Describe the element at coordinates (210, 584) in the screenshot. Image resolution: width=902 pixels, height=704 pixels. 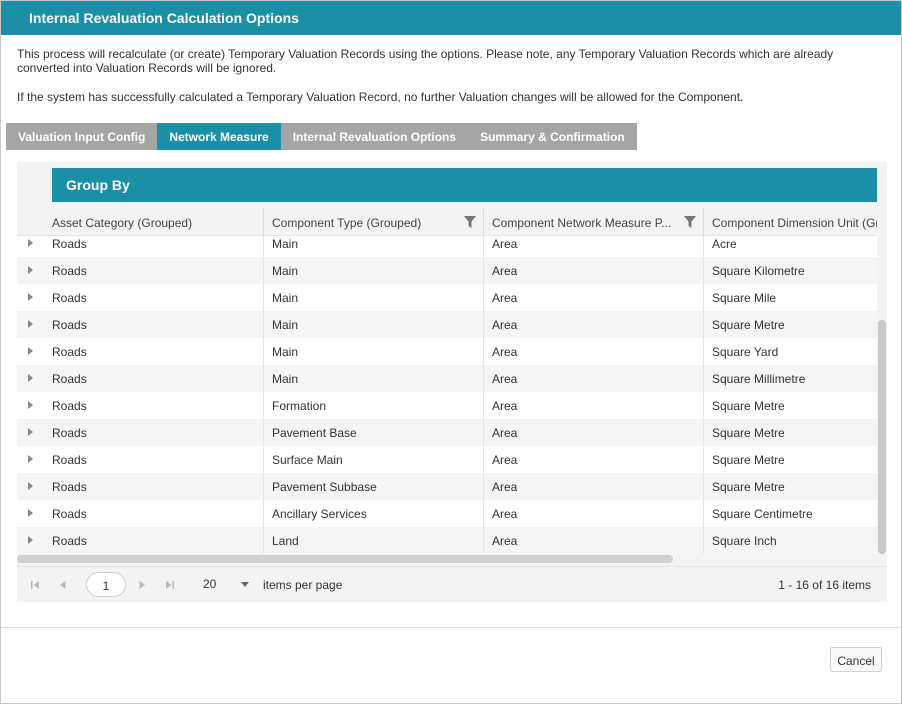
I see `page-size-value: 20` at that location.